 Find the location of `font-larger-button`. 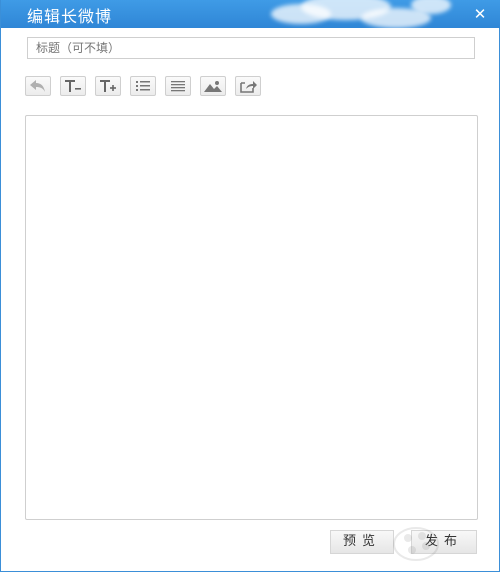

font-larger-button is located at coordinates (108, 86).